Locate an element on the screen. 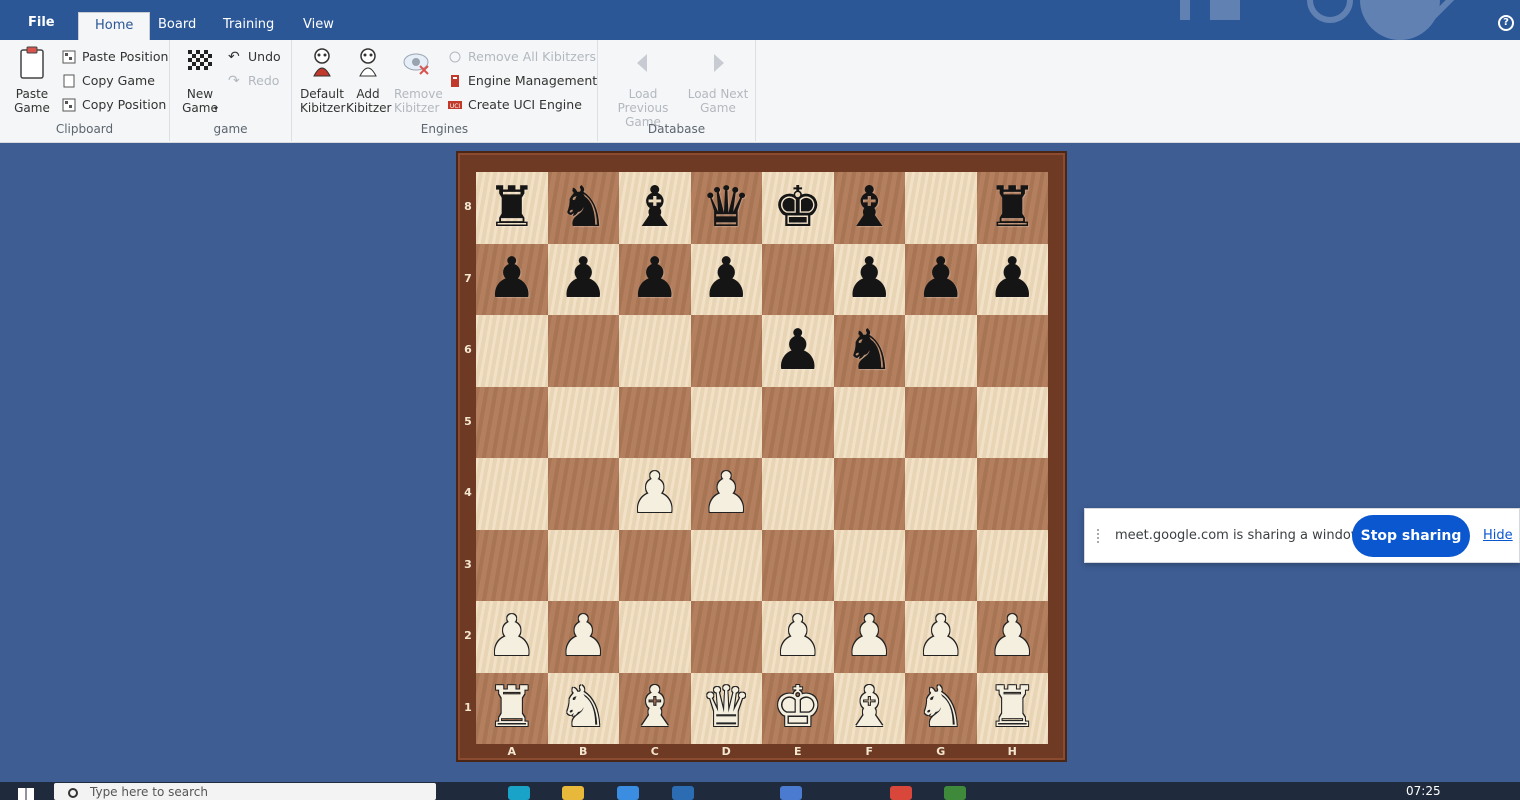 This screenshot has height=800, width=1520. add-kibitzer-button: Add Kibitzer is located at coordinates (368, 80).